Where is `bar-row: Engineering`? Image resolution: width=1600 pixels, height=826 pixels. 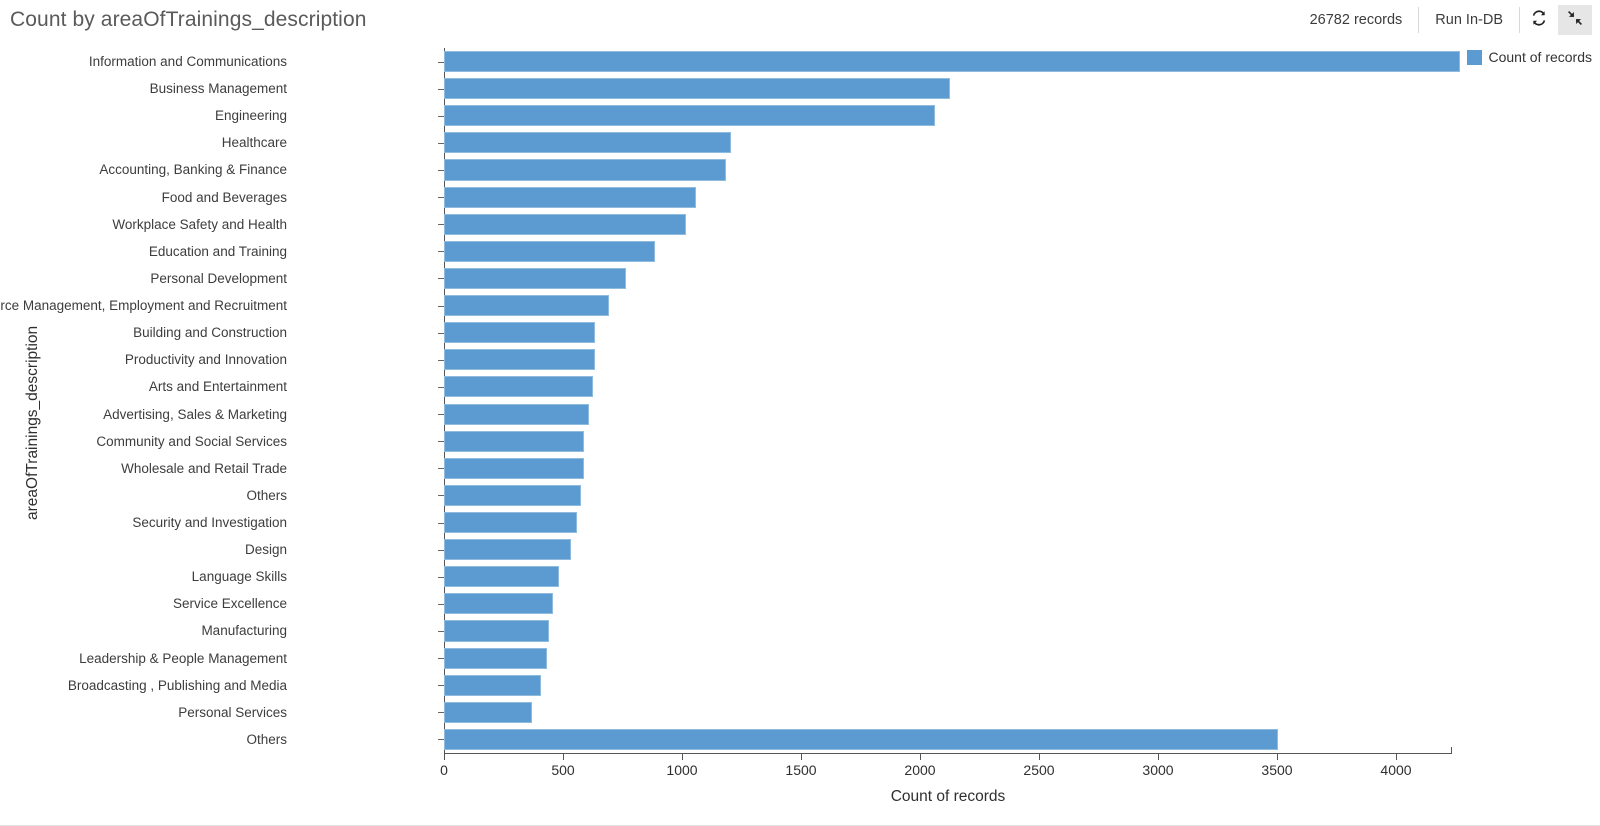
bar-row: Engineering is located at coordinates (833, 115).